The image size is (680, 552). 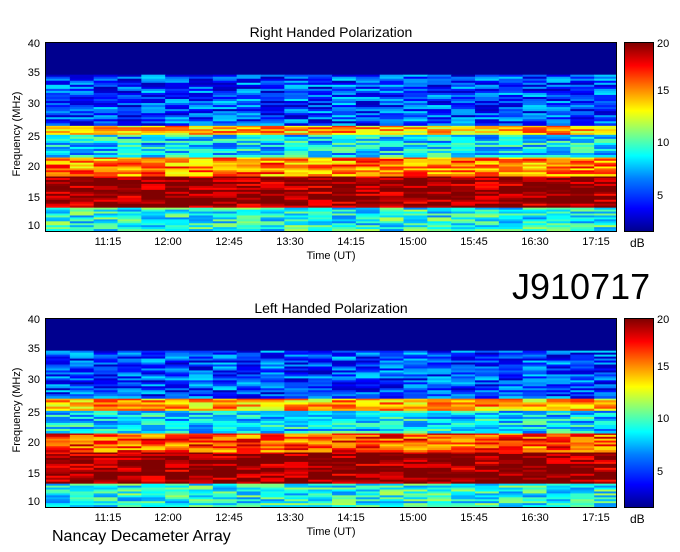 I want to click on x-tick-label: 12:45, so click(x=229, y=518).